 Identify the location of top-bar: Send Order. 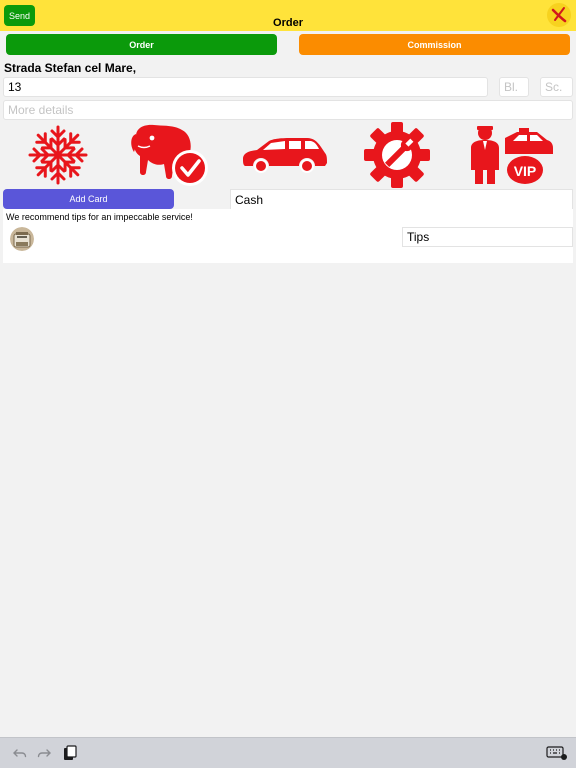
(288, 15).